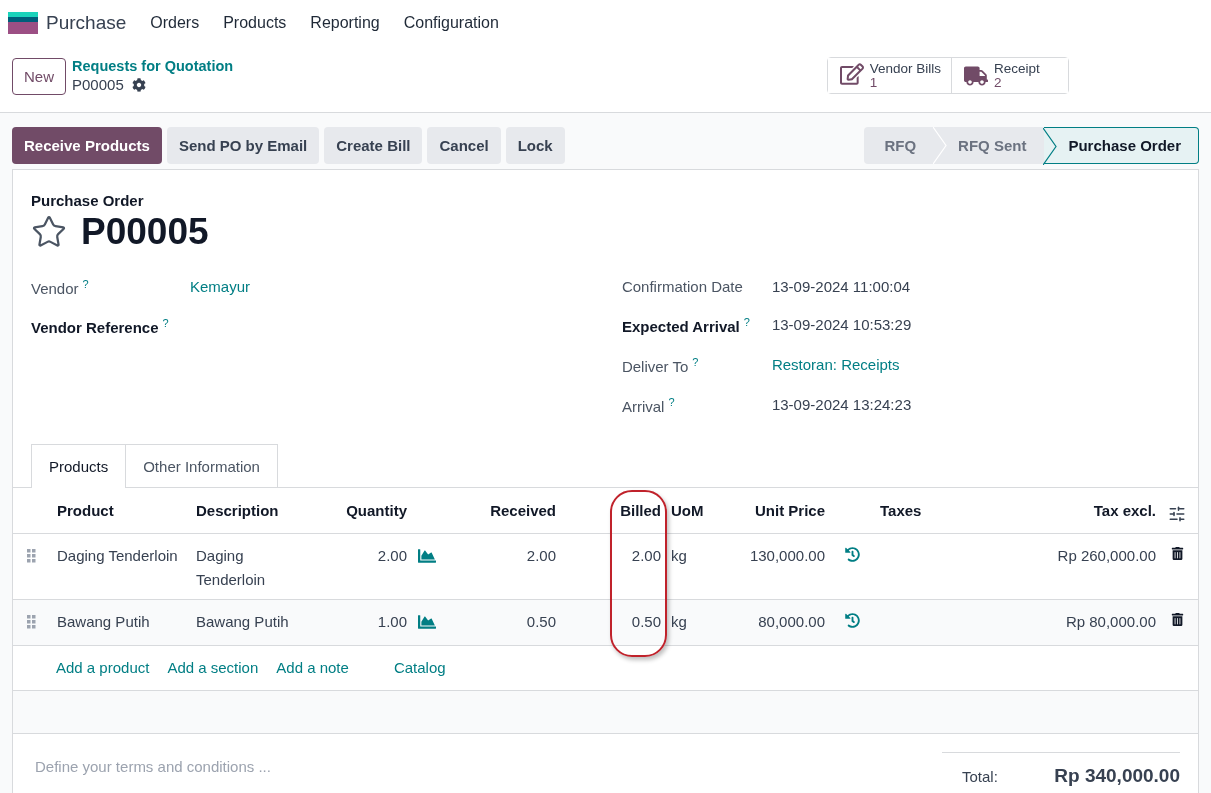 The image size is (1211, 793). I want to click on menu-item: Orders, so click(175, 22).